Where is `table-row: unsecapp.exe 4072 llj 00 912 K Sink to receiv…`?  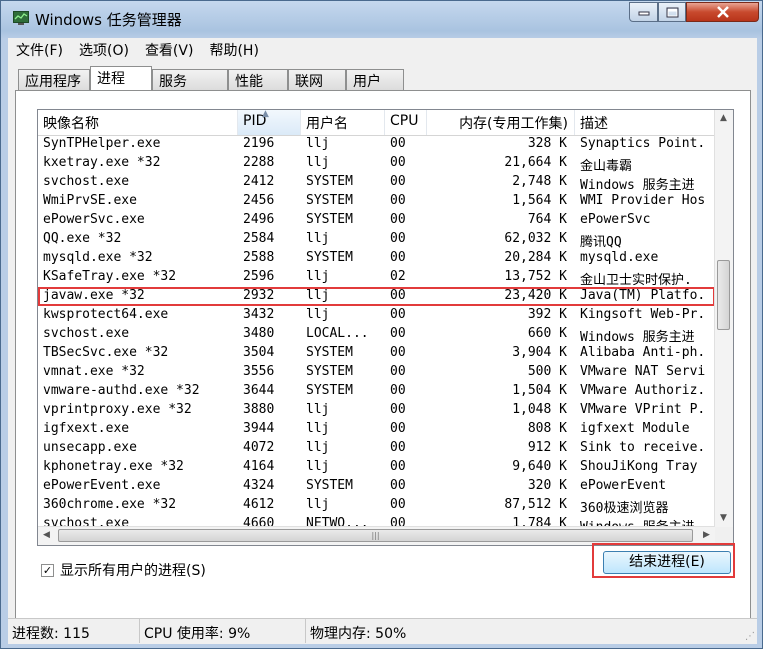 table-row: unsecapp.exe 4072 llj 00 912 K Sink to receiv… is located at coordinates (376, 448).